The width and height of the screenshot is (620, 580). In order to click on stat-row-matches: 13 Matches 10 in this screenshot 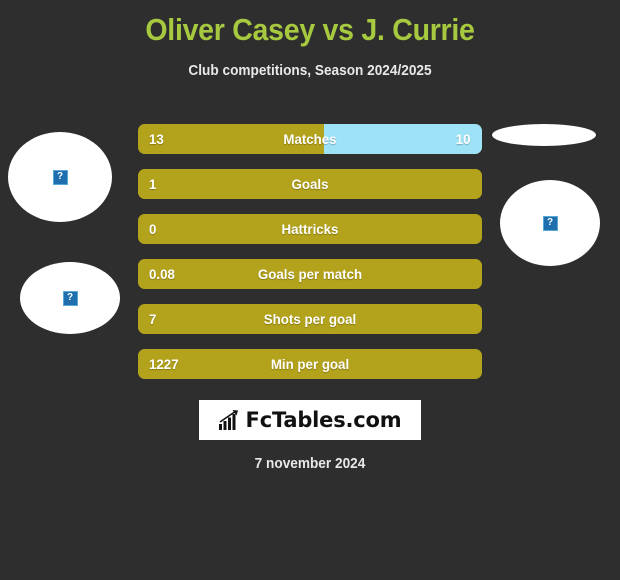, I will do `click(310, 139)`.